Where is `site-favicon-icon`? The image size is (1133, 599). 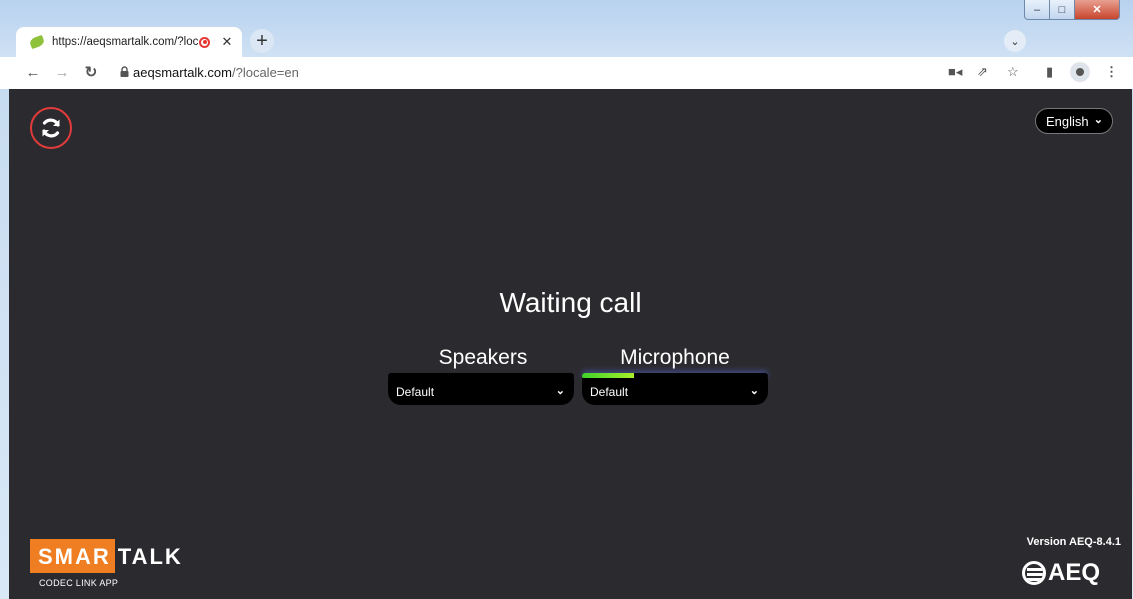
site-favicon-icon is located at coordinates (37, 42).